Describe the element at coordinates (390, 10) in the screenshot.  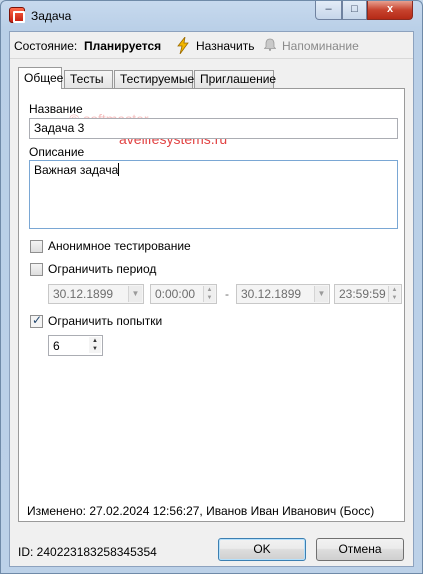
I see `close-button: x` at that location.